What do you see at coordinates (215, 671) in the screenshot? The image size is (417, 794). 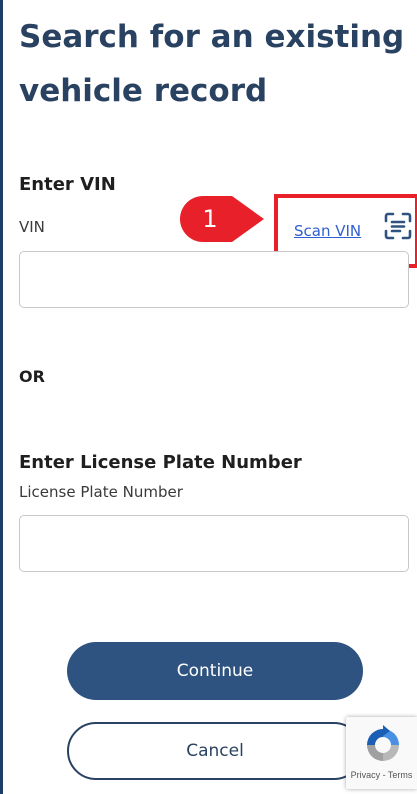 I see `continue-button: Continue` at bounding box center [215, 671].